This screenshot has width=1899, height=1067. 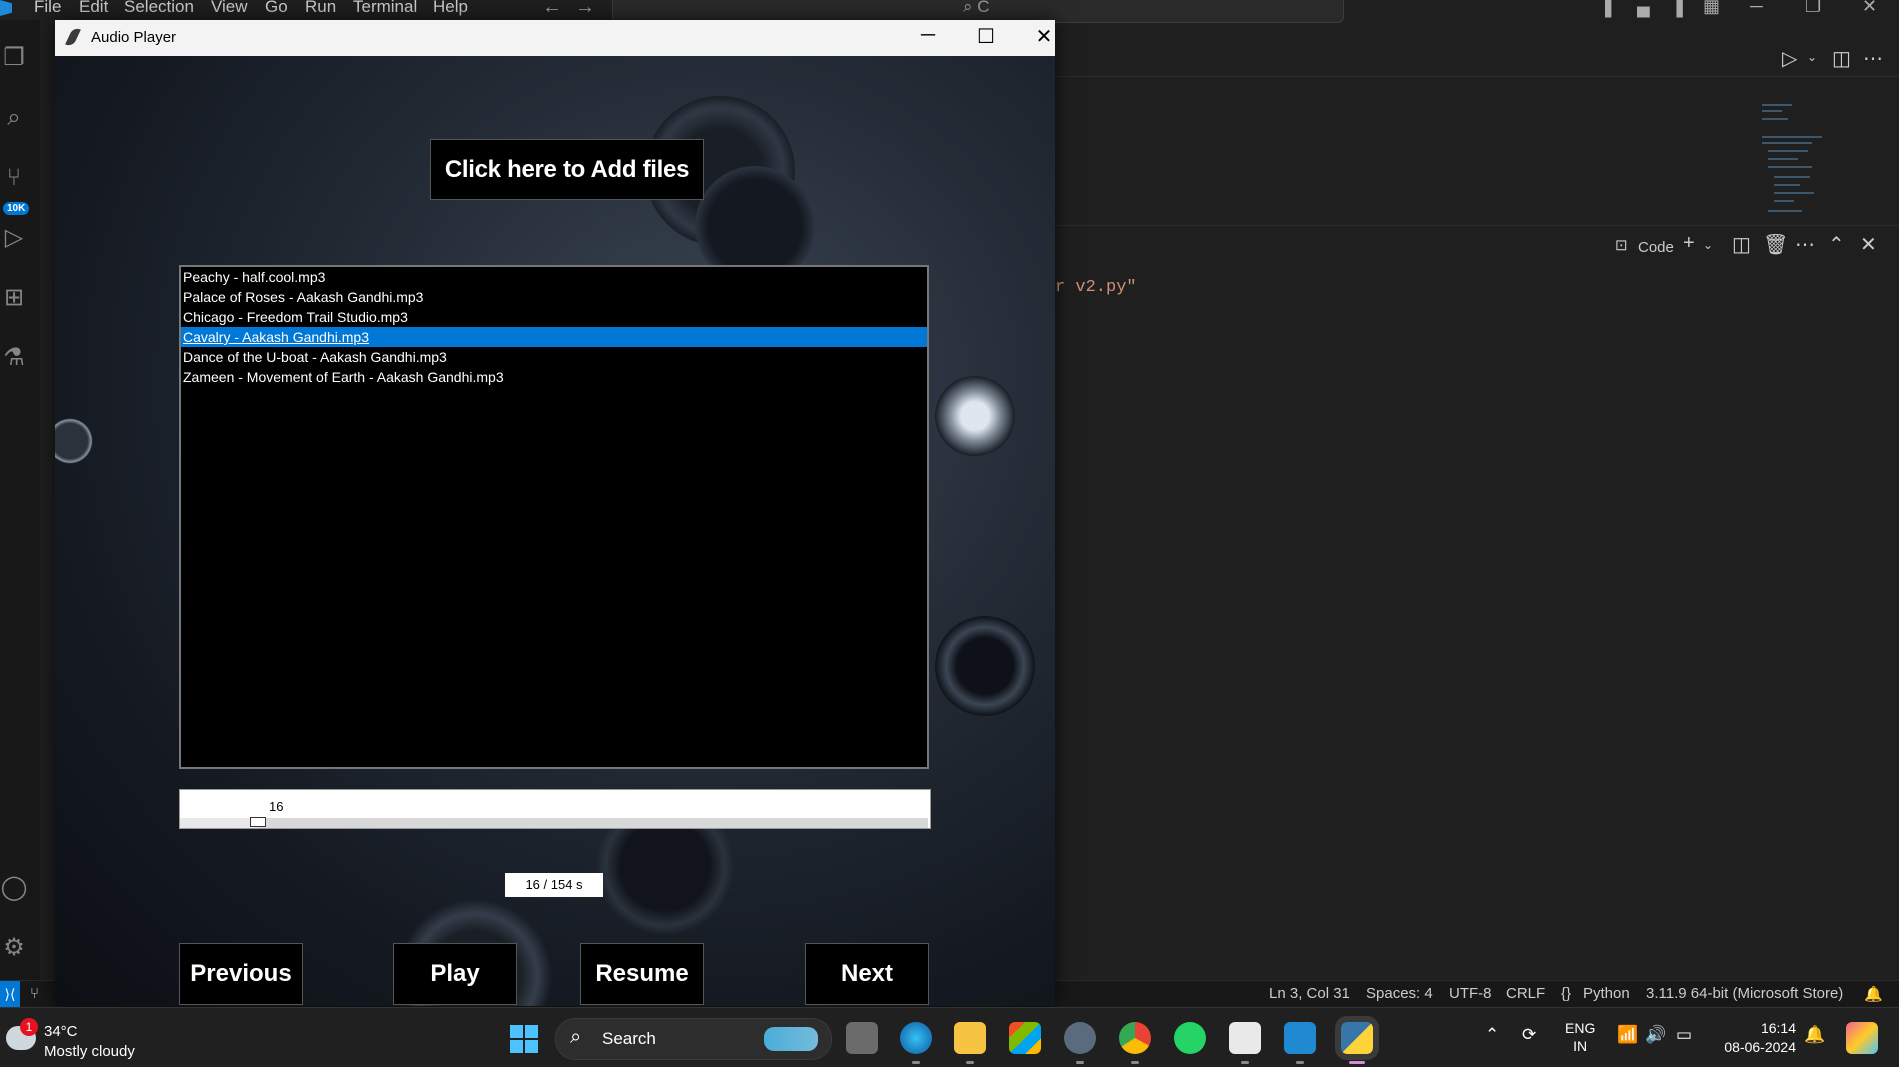 I want to click on account-icon: ◯, so click(x=14, y=888).